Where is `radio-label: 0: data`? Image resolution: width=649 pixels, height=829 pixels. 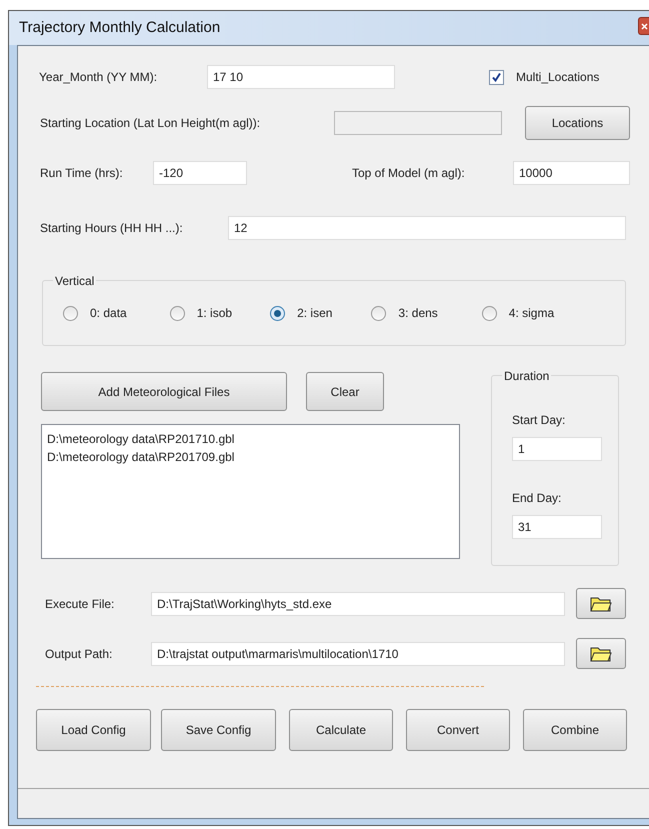 radio-label: 0: data is located at coordinates (108, 313).